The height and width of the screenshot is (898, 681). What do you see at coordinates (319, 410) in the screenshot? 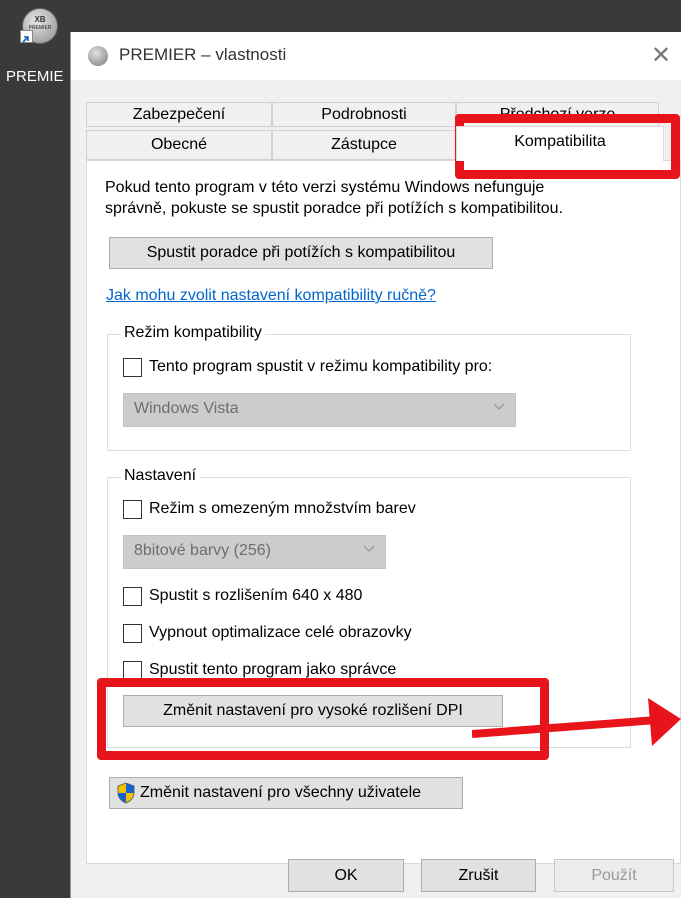
I see `compatibility-os-select: Windows Vista` at bounding box center [319, 410].